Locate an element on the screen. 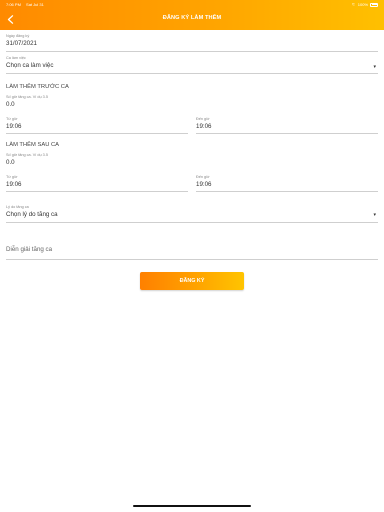 The image size is (384, 512). after-to-label: Đến giờ is located at coordinates (203, 177).